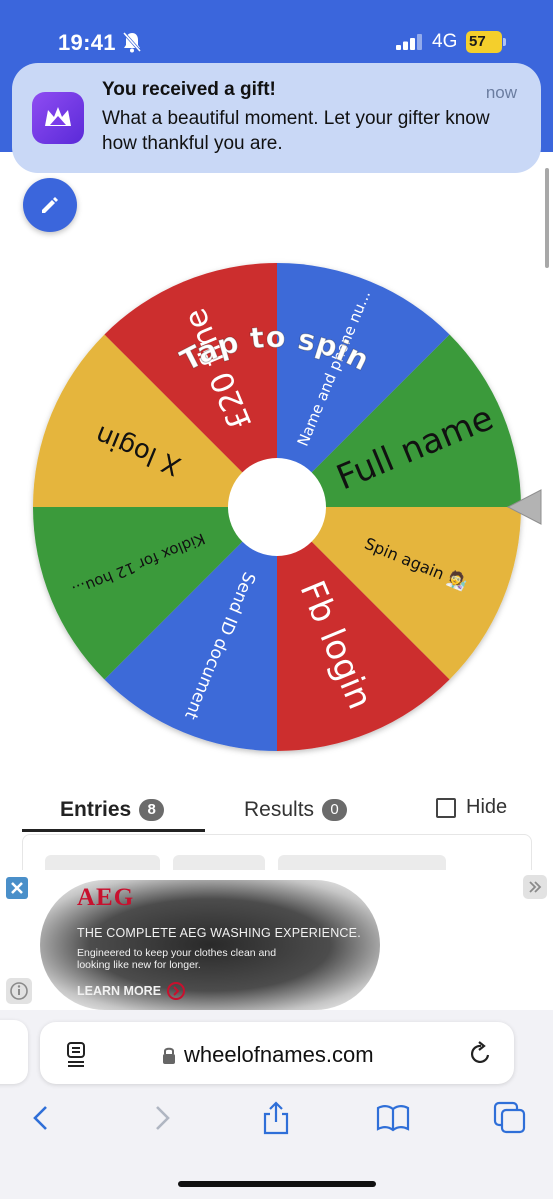 The image size is (553, 1199). I want to click on ad-headline: THE COMPLETE AEG WASHING EXPERIENCE., so click(219, 933).